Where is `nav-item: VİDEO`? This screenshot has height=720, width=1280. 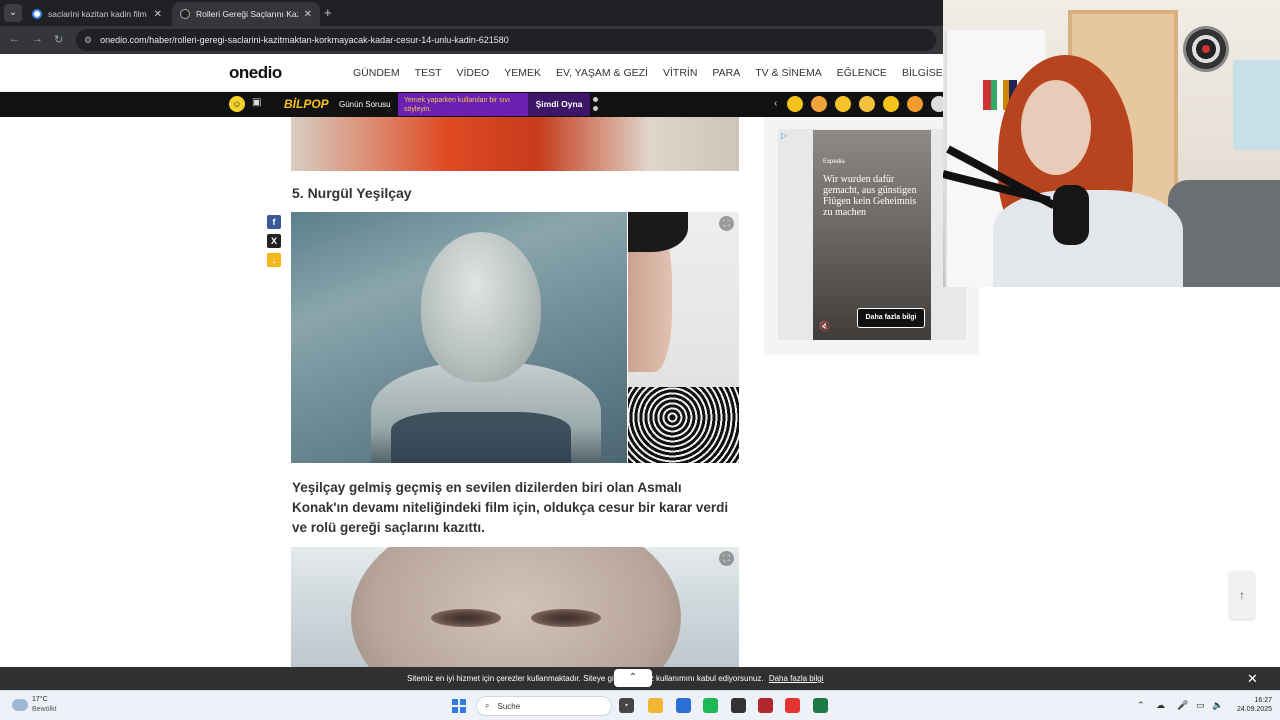
nav-item: VİDEO is located at coordinates (473, 73).